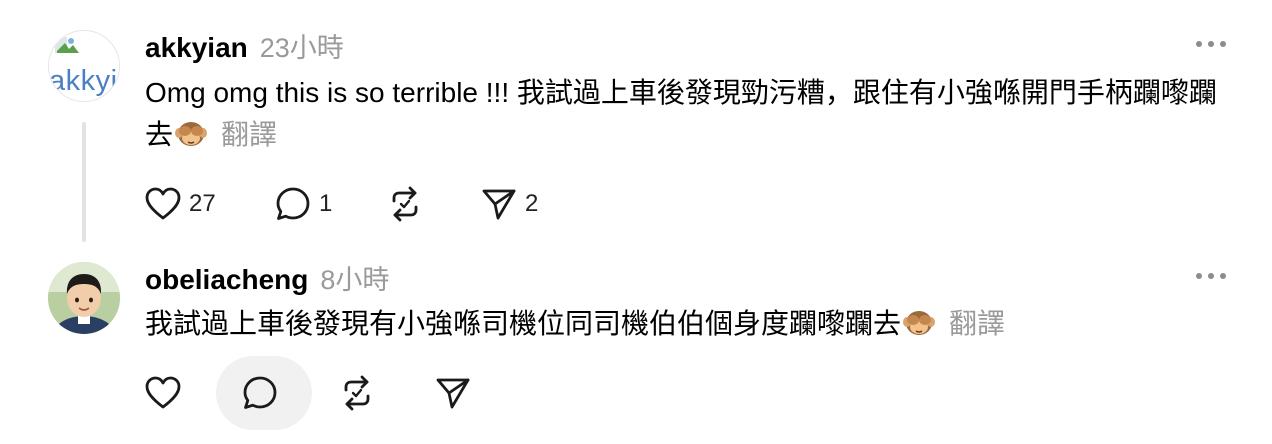  Describe the element at coordinates (302, 45) in the screenshot. I see `timestamp: 23小時` at that location.